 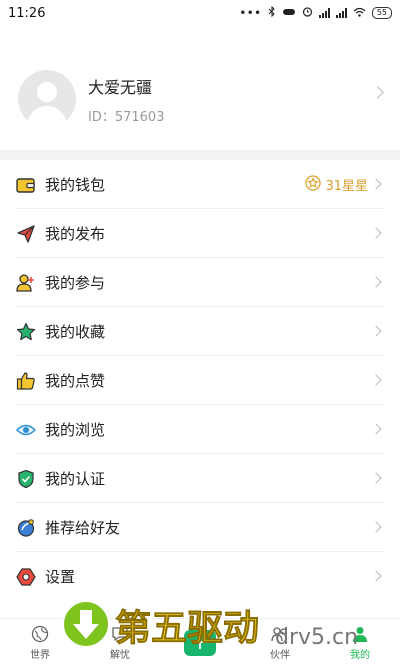 What do you see at coordinates (26, 283) in the screenshot?
I see `person-add-icon` at bounding box center [26, 283].